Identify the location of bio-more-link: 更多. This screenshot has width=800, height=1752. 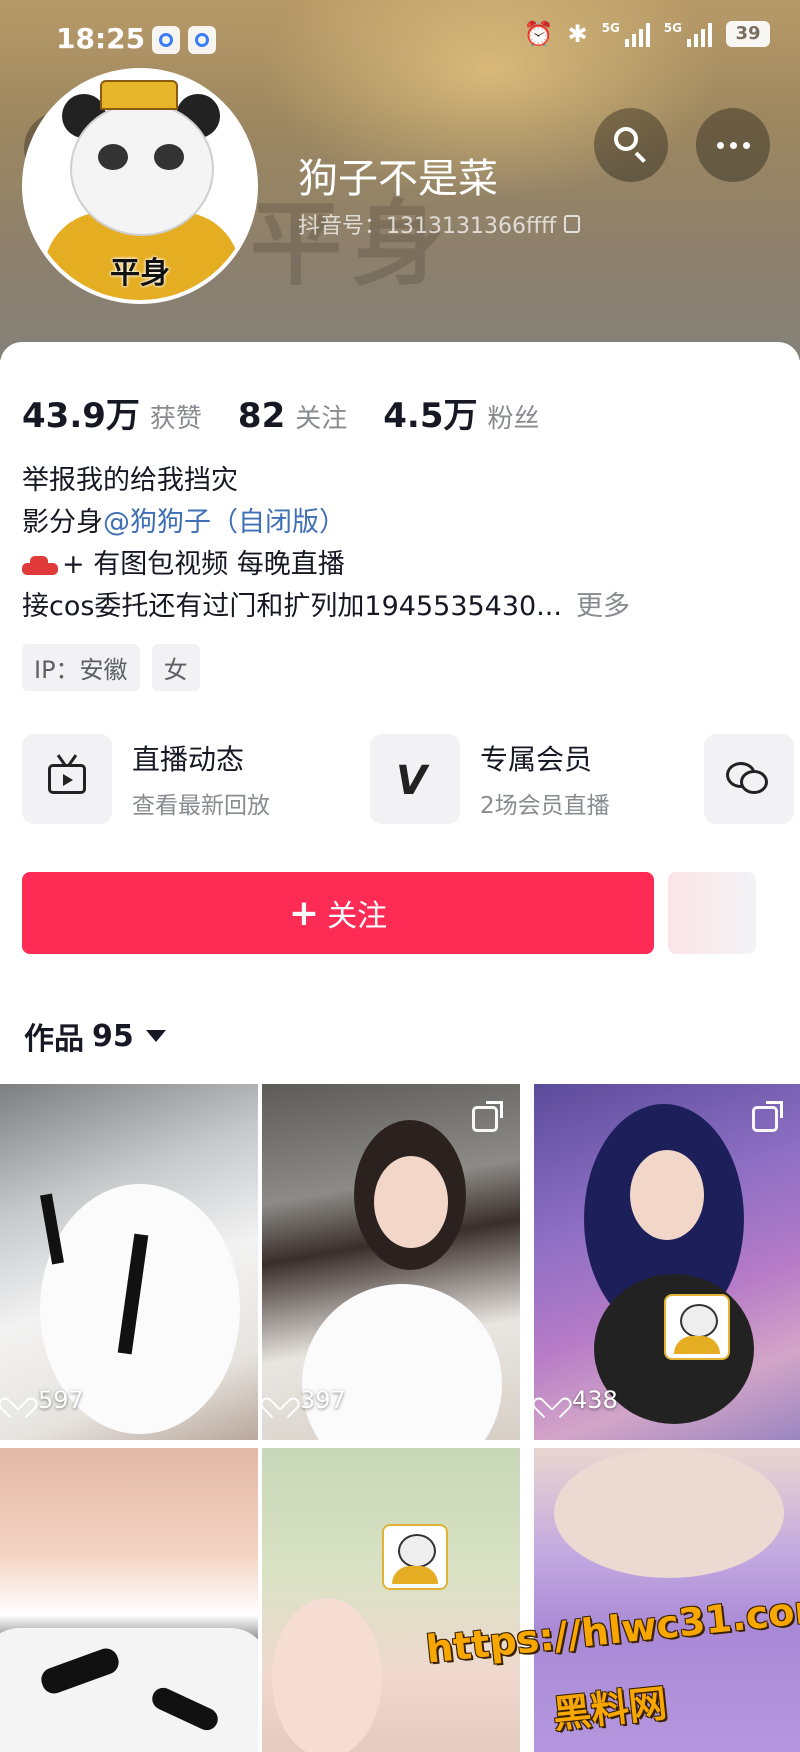
(603, 606).